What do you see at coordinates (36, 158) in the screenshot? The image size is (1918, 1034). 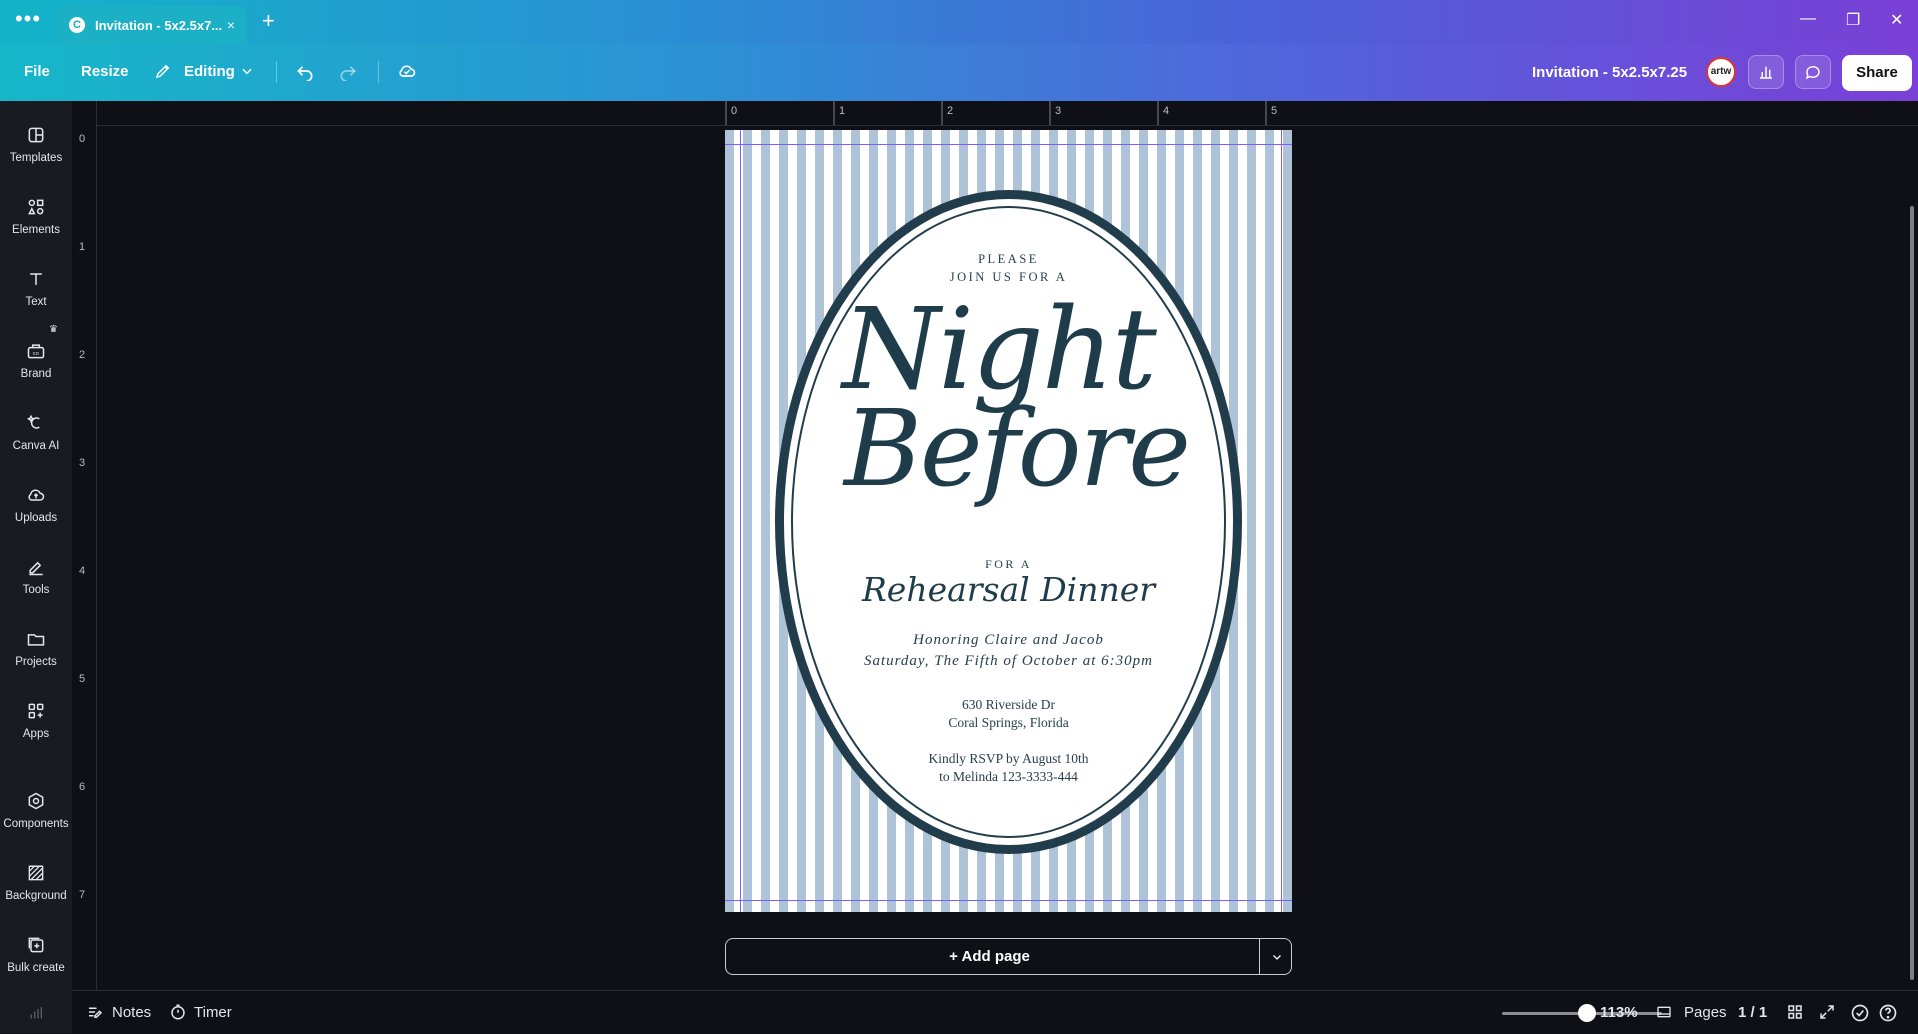 I see `sidebar-item-label: Templates` at bounding box center [36, 158].